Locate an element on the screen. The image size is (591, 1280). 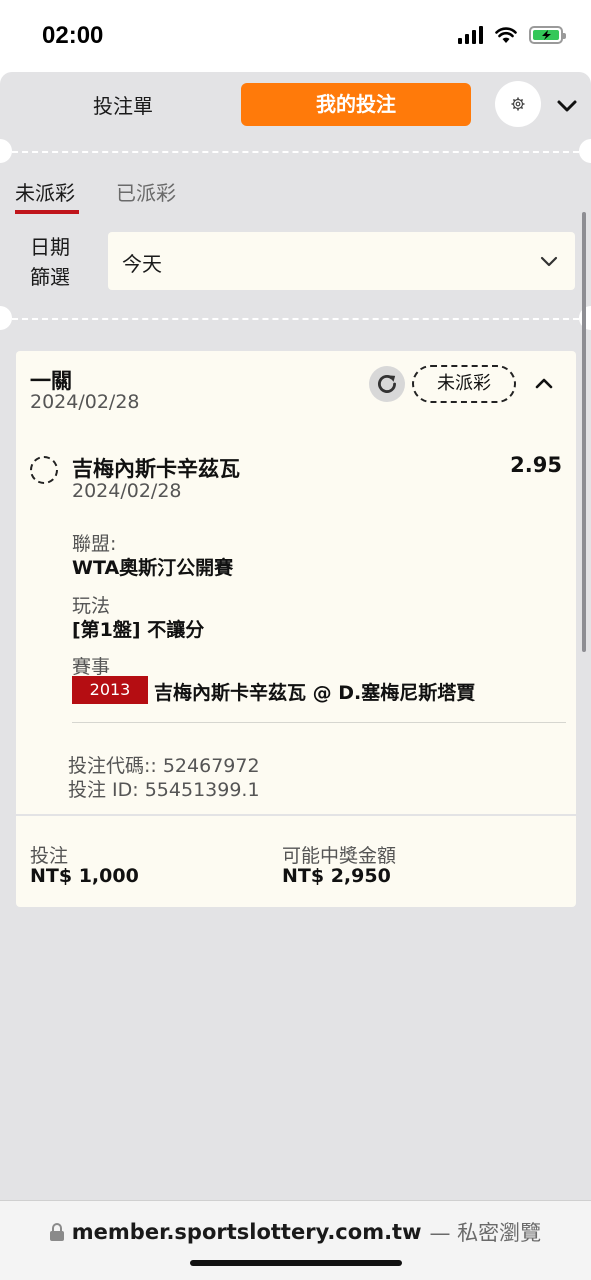
event-code-badge: 2013 is located at coordinates (110, 690).